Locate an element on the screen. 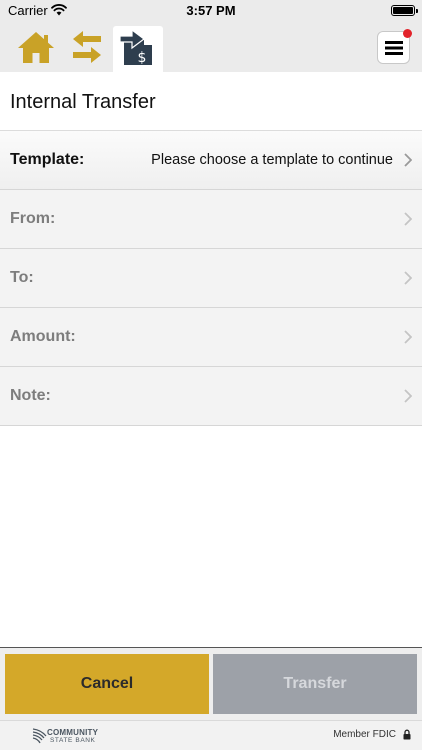 The image size is (422, 750). menu-icon is located at coordinates (393, 47).